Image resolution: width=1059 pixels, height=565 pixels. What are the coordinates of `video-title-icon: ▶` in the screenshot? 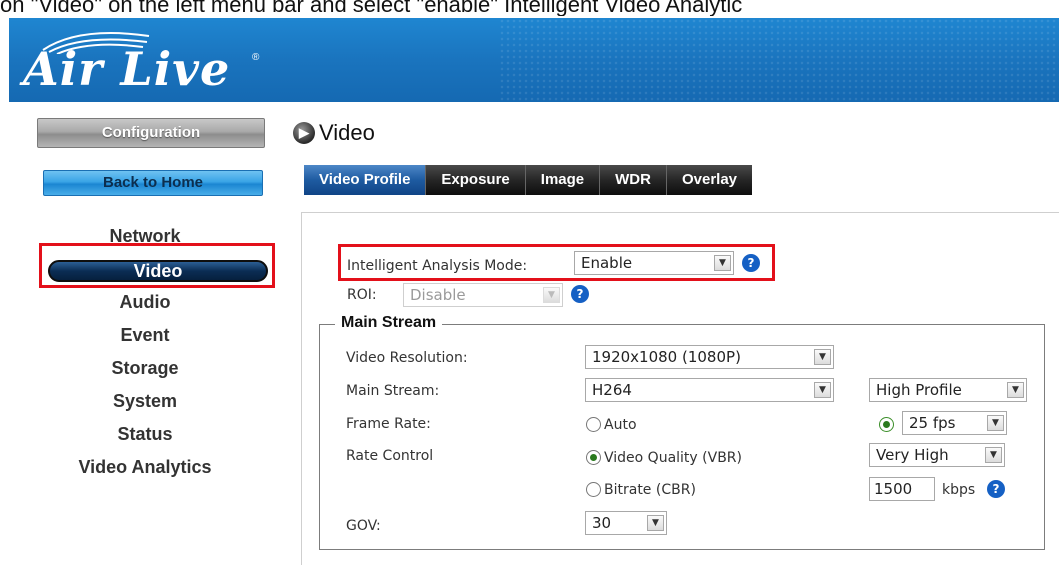 It's located at (304, 133).